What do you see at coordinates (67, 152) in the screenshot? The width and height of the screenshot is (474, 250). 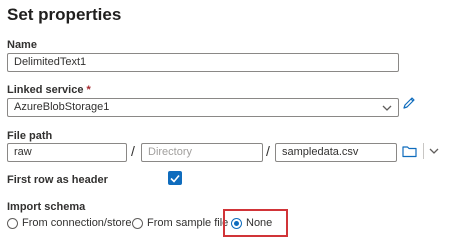 I see `container-input: raw` at bounding box center [67, 152].